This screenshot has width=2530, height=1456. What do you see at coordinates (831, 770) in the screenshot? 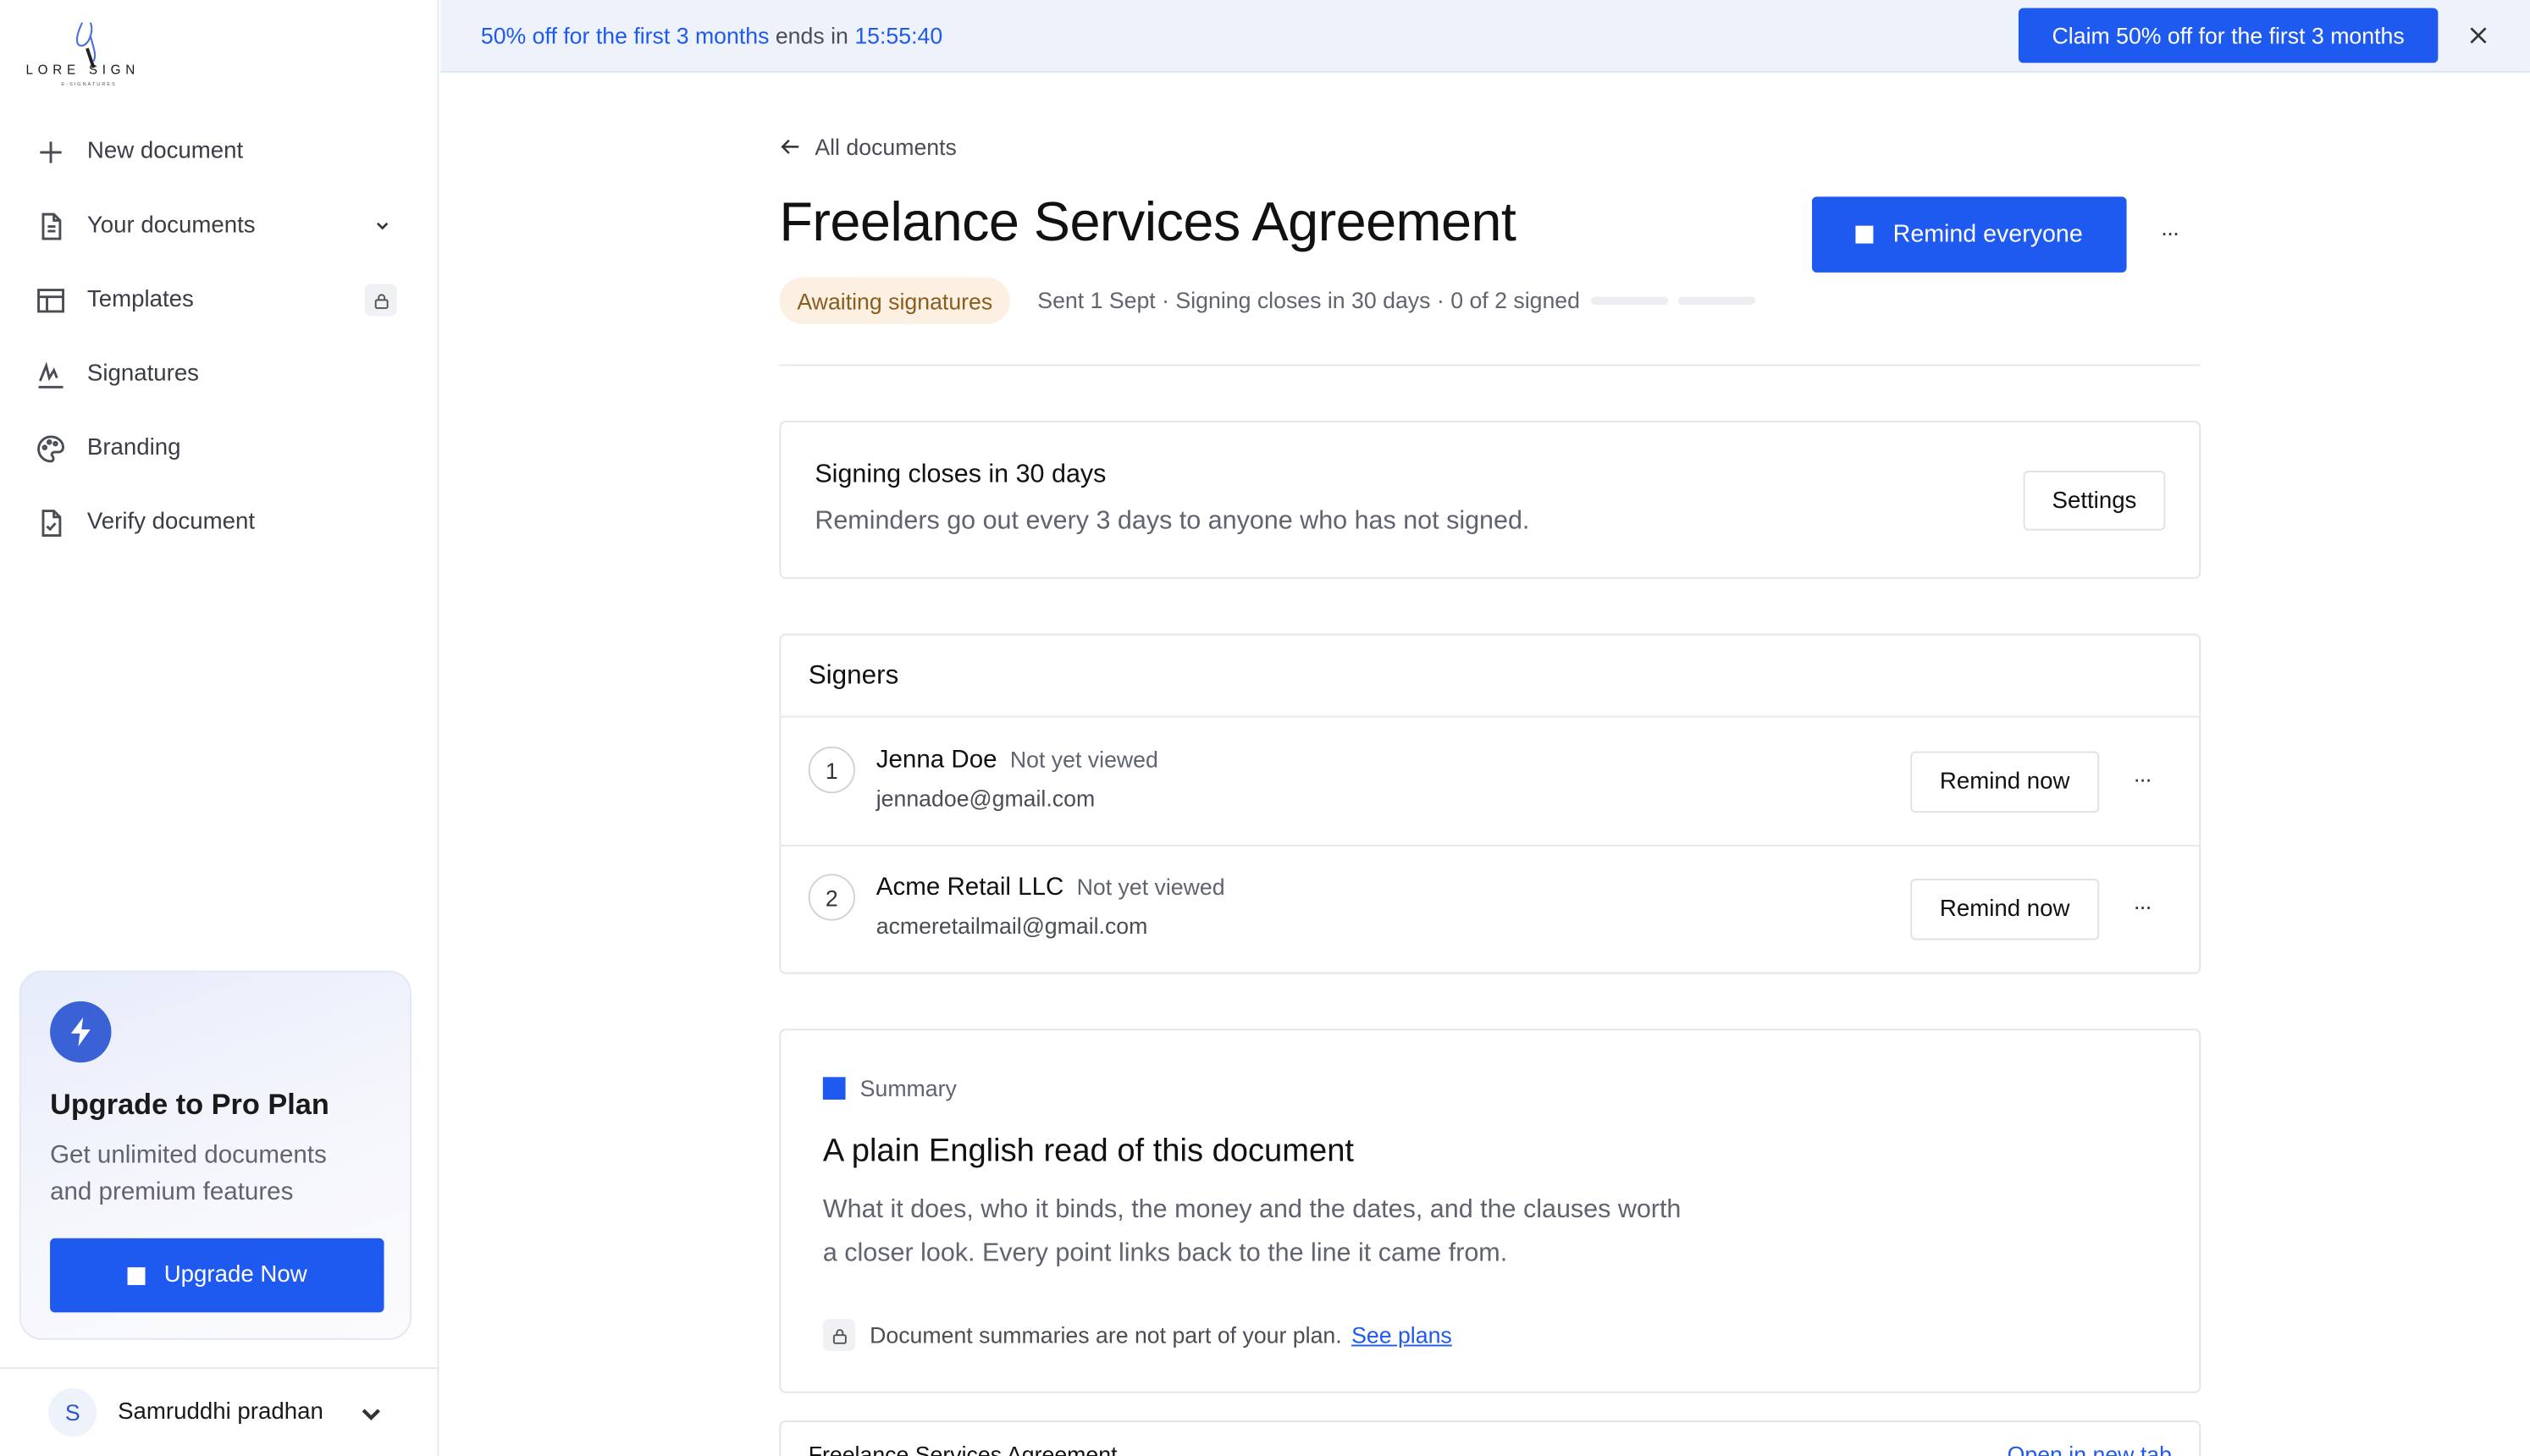
I see `signer-number: 1` at bounding box center [831, 770].